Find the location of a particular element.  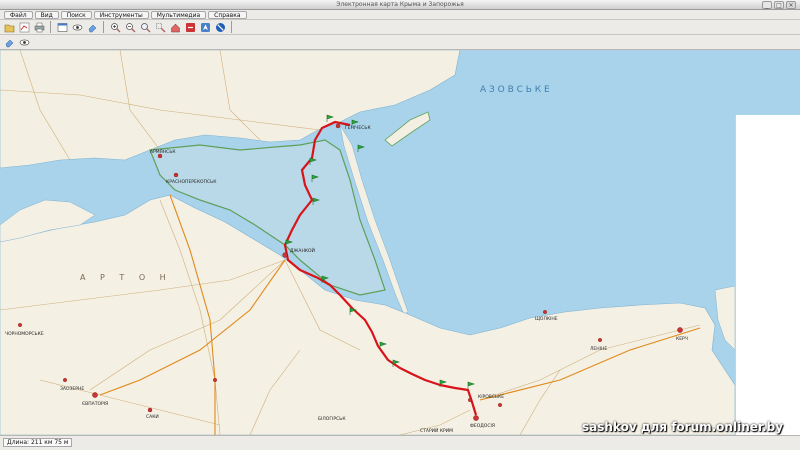

home-icon is located at coordinates (175, 27).